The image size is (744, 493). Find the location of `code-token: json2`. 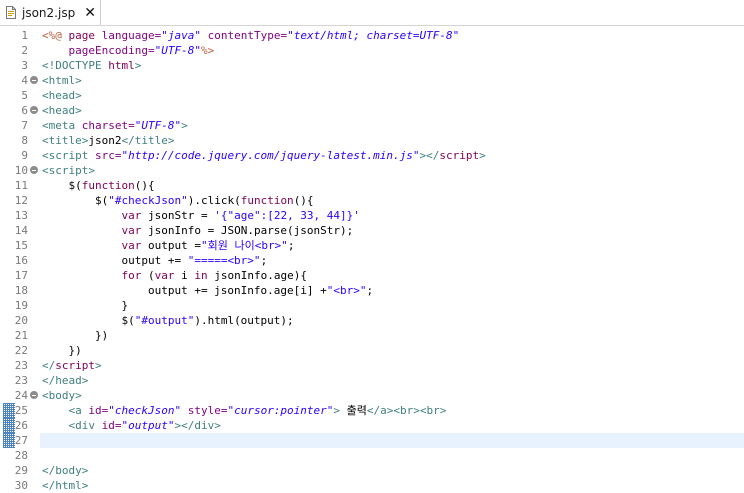

code-token: json2 is located at coordinates (105, 140).